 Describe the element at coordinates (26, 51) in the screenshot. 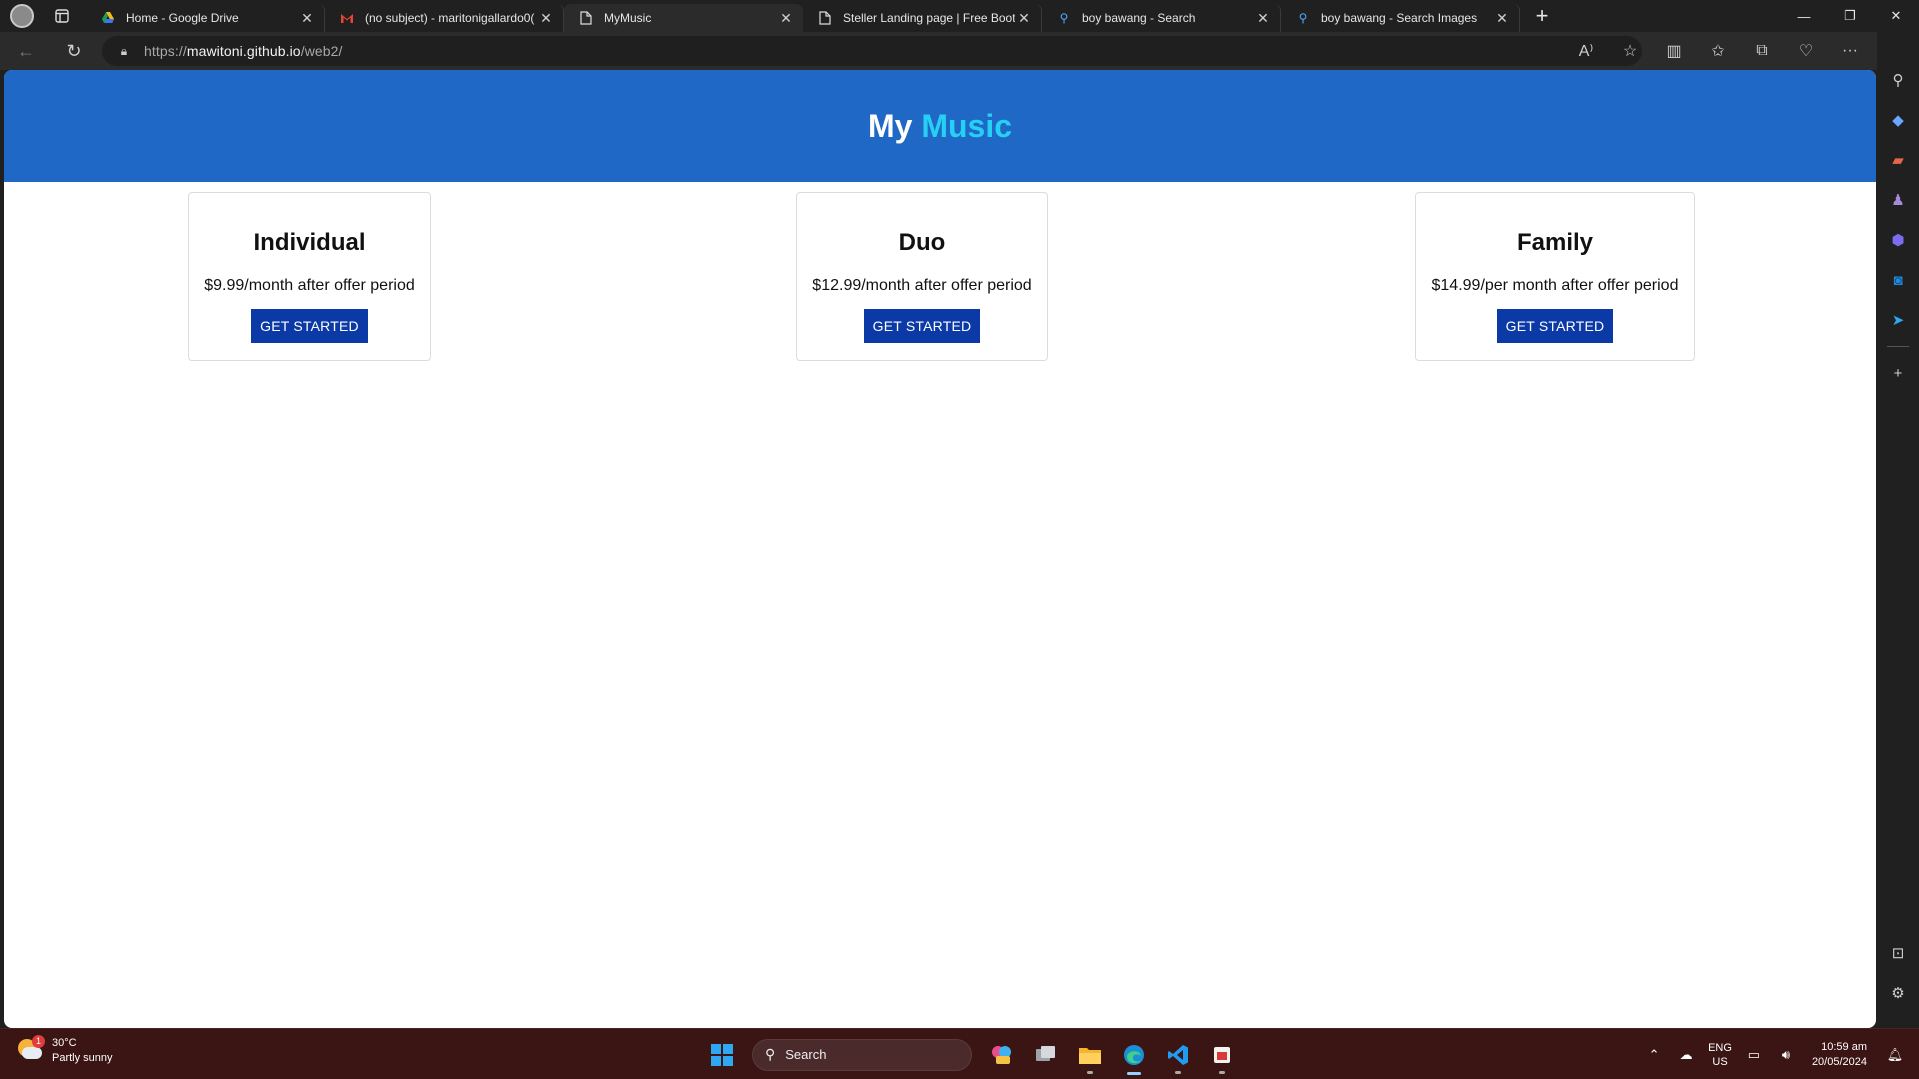

I see `back-arrow-icon: ←` at that location.